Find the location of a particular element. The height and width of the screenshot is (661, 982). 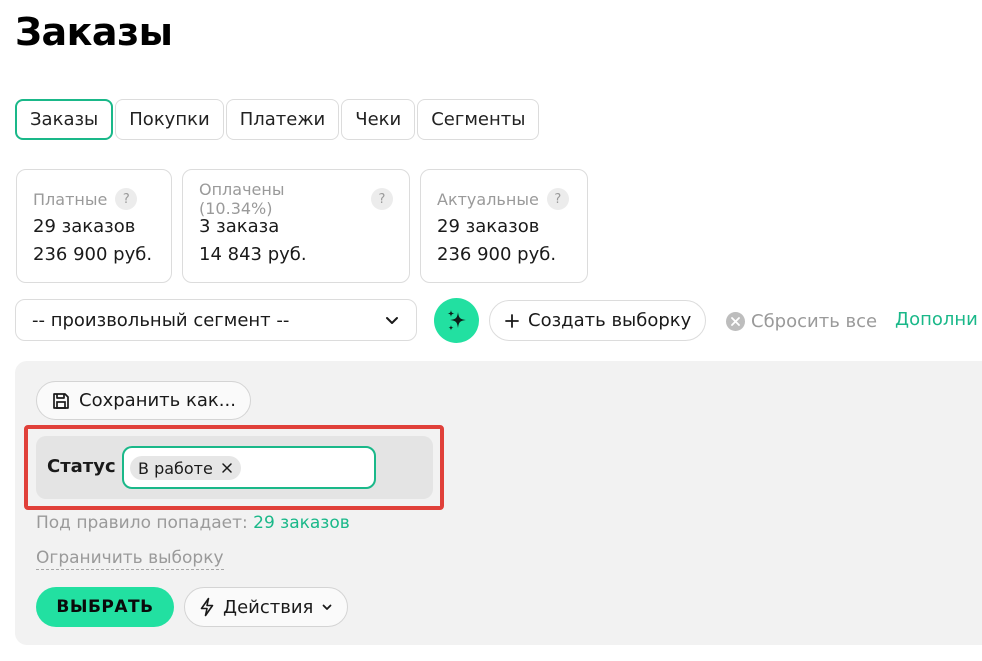

plus-icon is located at coordinates (512, 320).